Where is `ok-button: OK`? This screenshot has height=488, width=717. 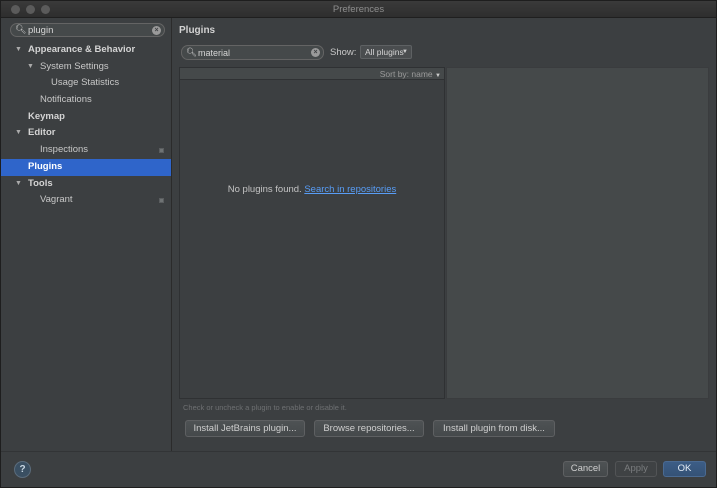 ok-button: OK is located at coordinates (684, 469).